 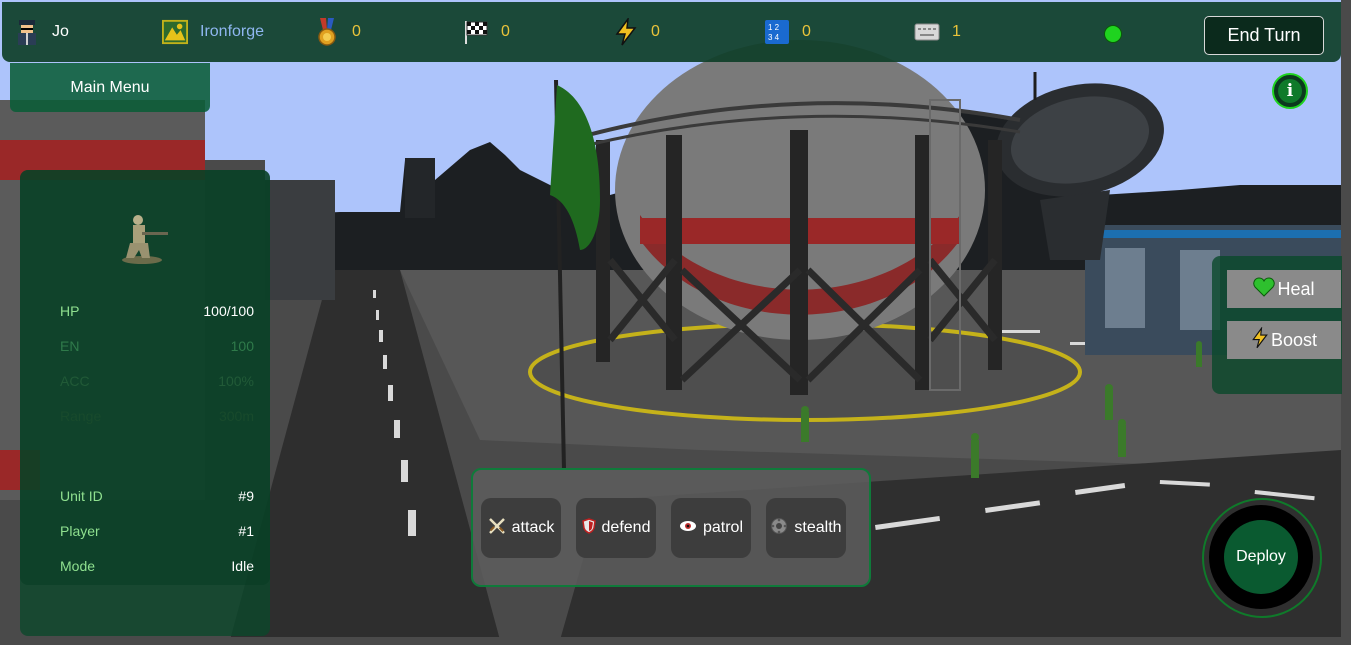 What do you see at coordinates (246, 496) in the screenshot?
I see `info-value: #9` at bounding box center [246, 496].